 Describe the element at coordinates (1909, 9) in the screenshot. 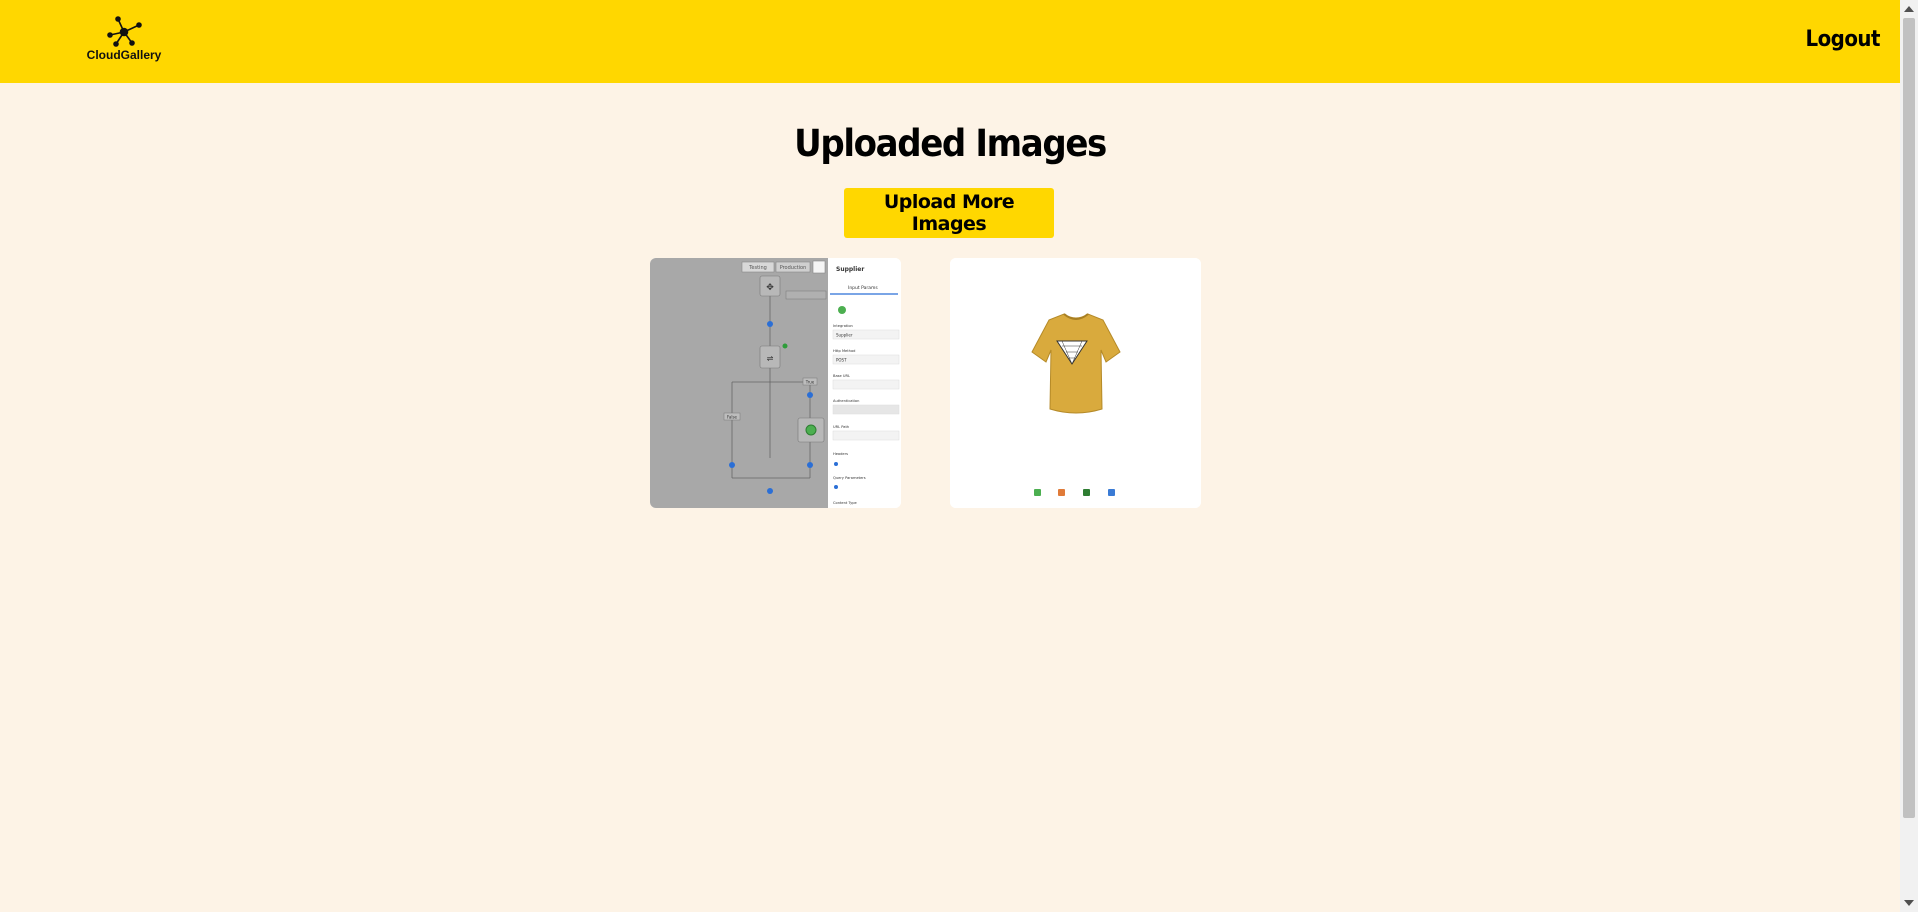

I see `scroll-up-arrow-icon` at that location.